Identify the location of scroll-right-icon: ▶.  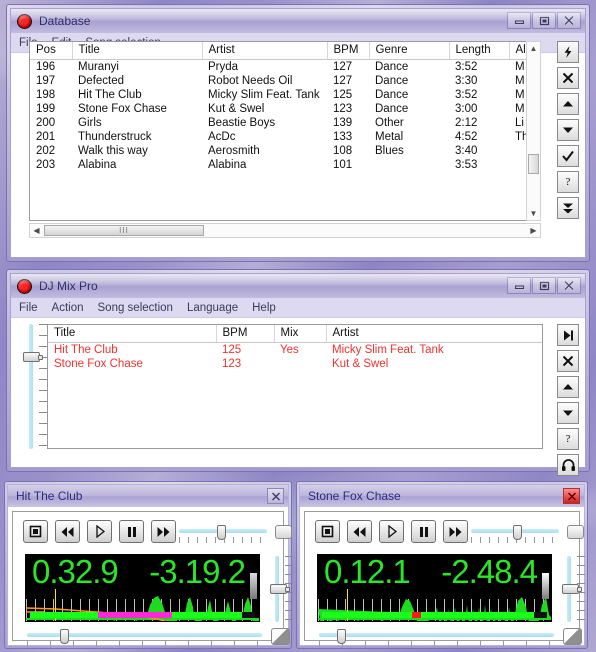
(533, 230).